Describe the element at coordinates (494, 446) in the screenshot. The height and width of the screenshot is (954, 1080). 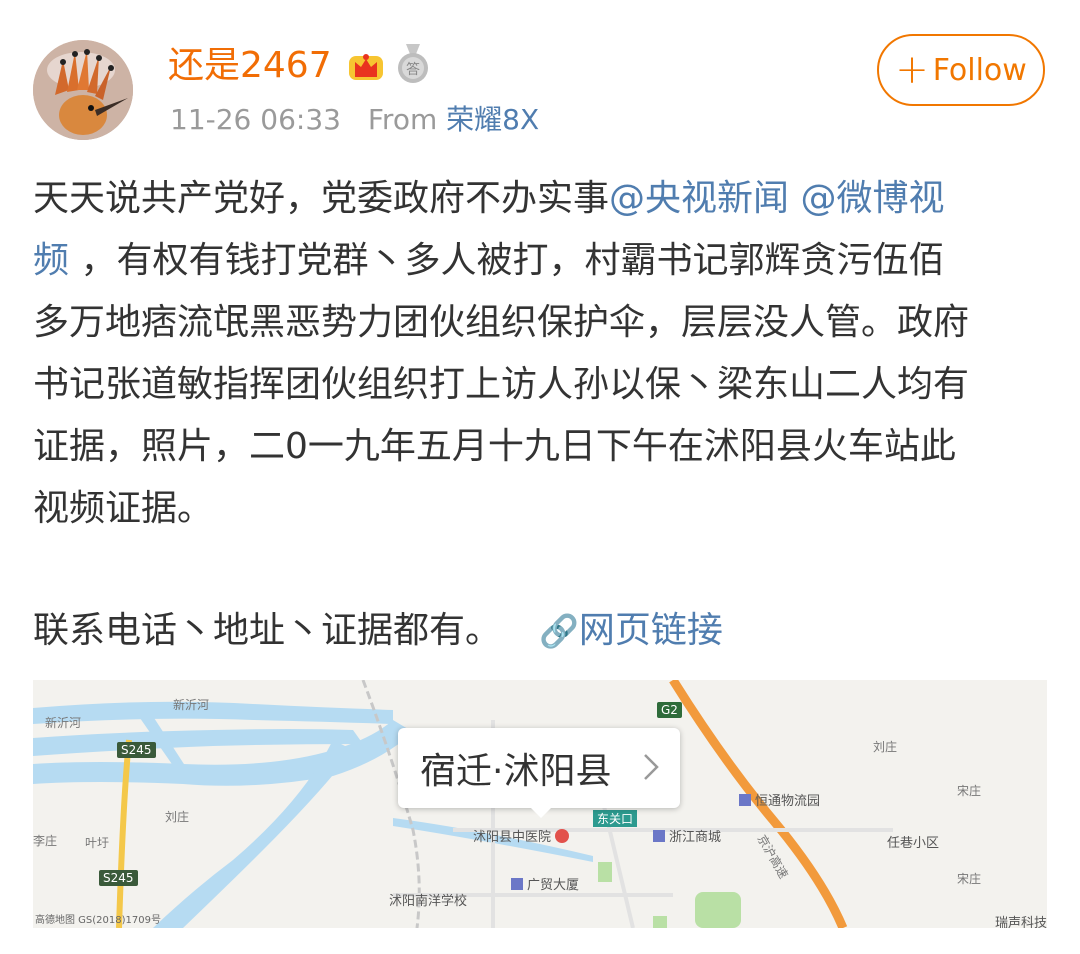
I see `post-line-5: 证据，照片，二0一九年五月十九日下午在沭阳县火车站此` at that location.